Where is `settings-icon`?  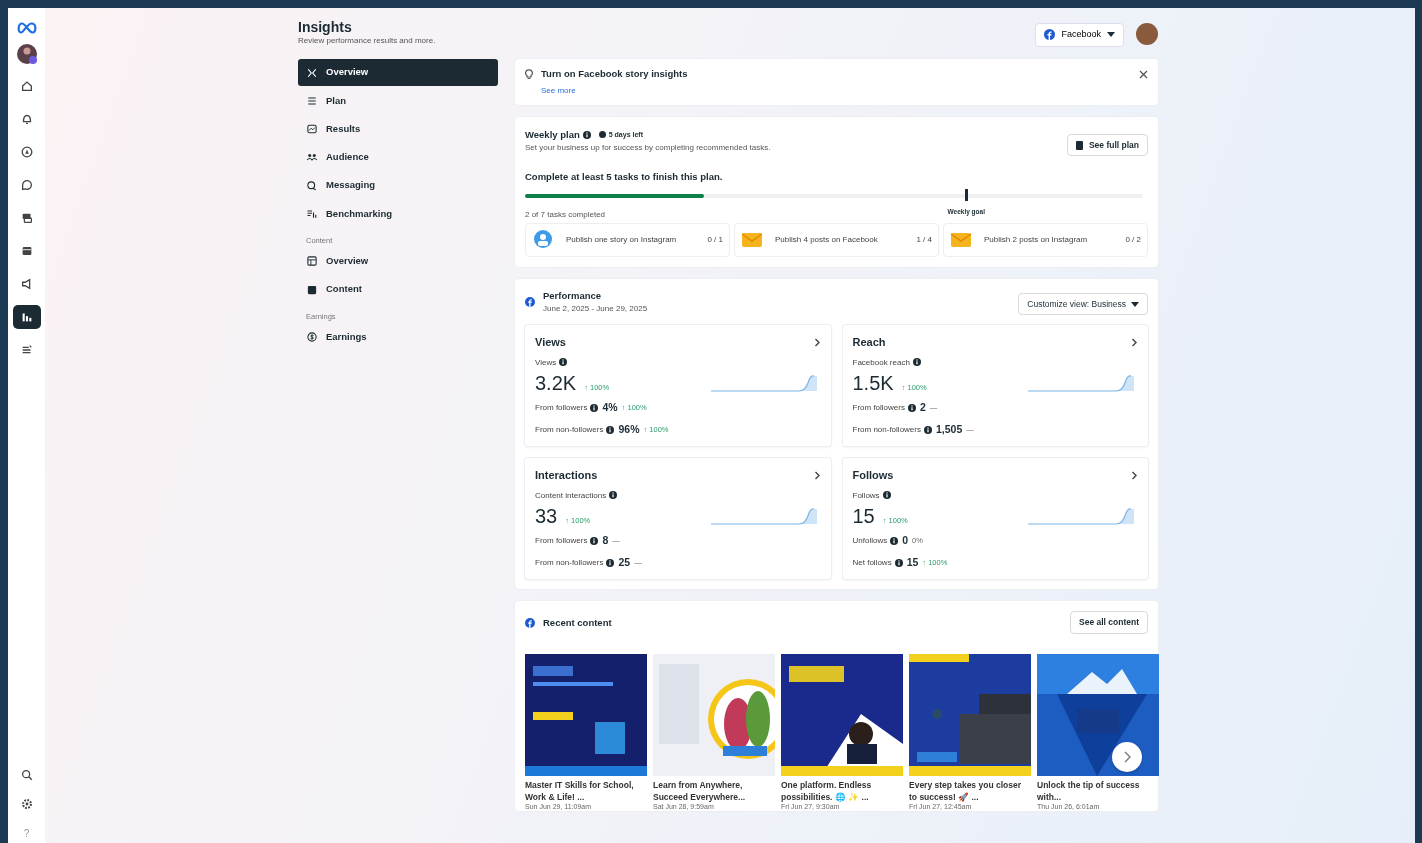
settings-icon is located at coordinates (26, 804).